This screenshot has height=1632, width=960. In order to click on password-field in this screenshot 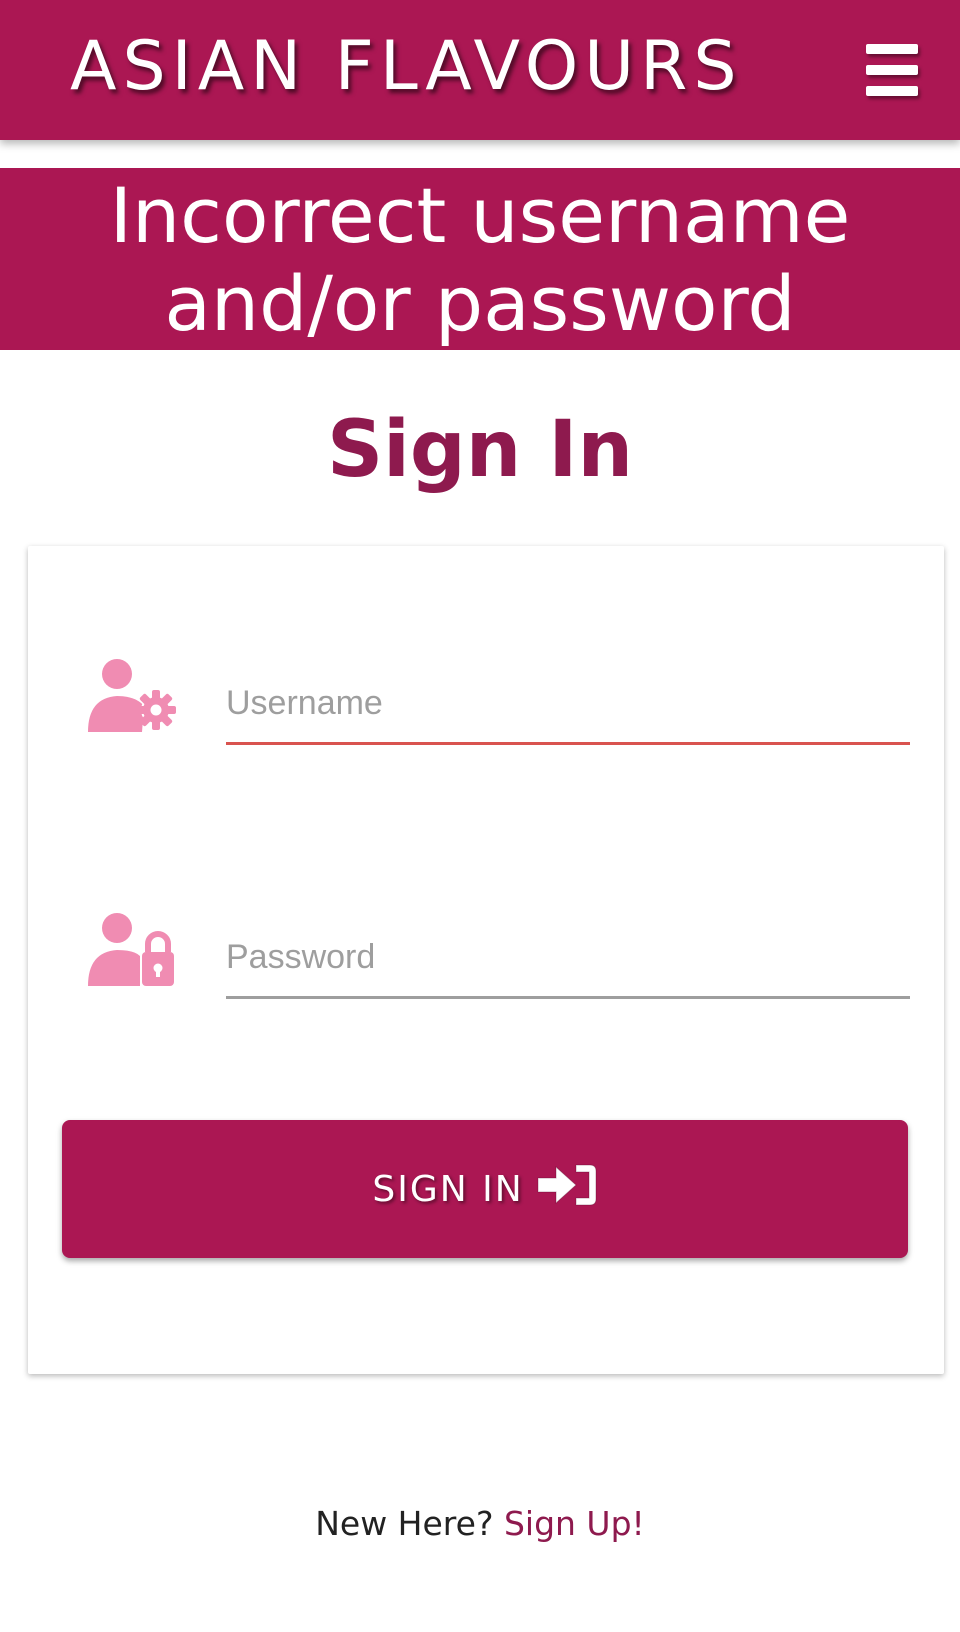, I will do `click(498, 962)`.